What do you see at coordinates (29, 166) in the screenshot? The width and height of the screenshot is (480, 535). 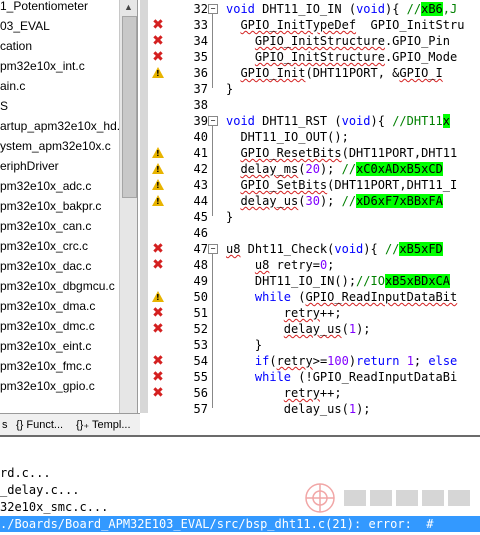 I see `tree-item: eriphDriver` at bounding box center [29, 166].